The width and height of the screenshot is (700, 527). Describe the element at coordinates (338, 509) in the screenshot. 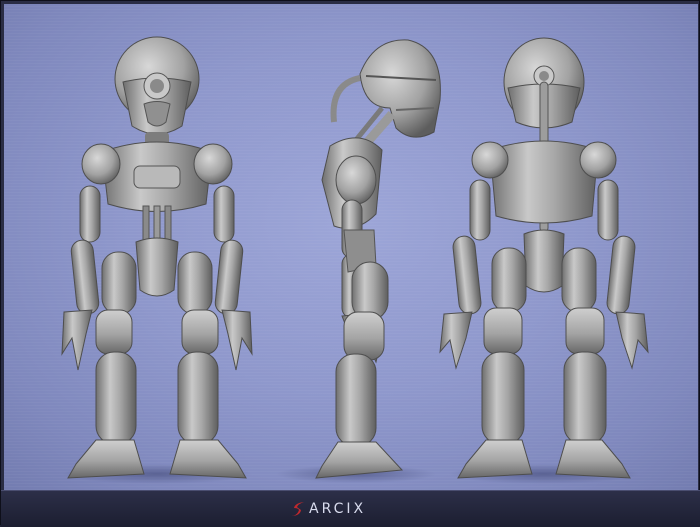

I see `brand-name: ARCIX` at that location.